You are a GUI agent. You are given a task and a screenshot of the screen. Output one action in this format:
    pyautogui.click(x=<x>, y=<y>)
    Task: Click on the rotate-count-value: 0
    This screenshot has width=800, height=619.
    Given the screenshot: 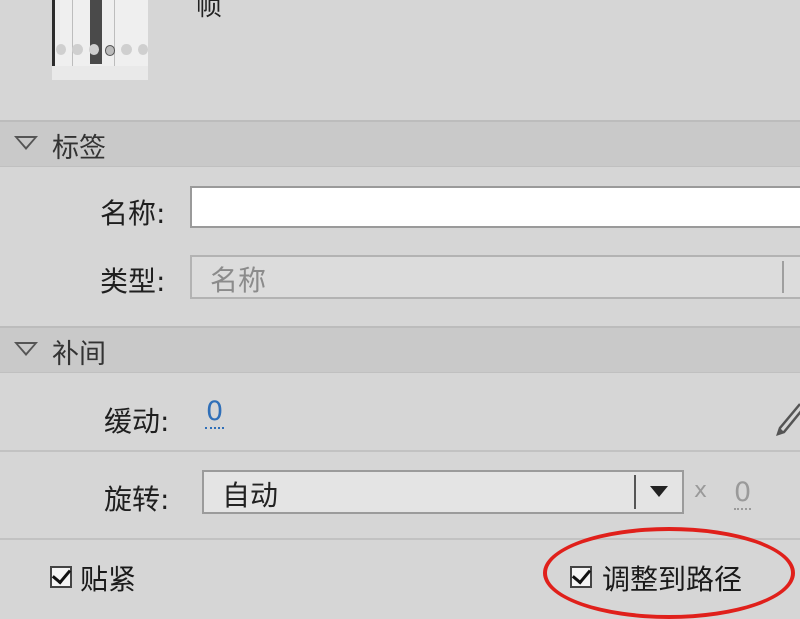 What is the action you would take?
    pyautogui.click(x=743, y=494)
    